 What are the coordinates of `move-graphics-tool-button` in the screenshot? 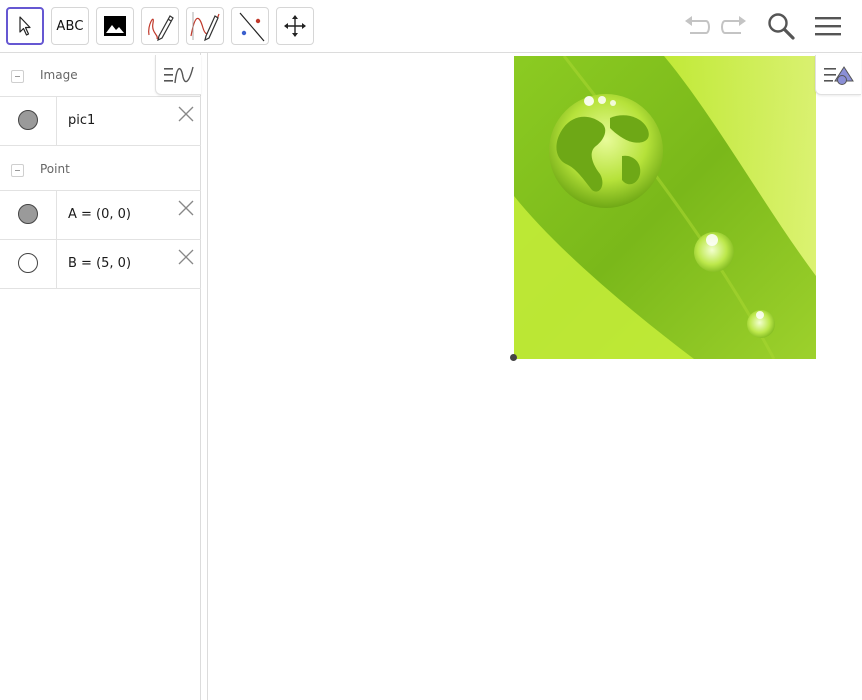 It's located at (295, 26).